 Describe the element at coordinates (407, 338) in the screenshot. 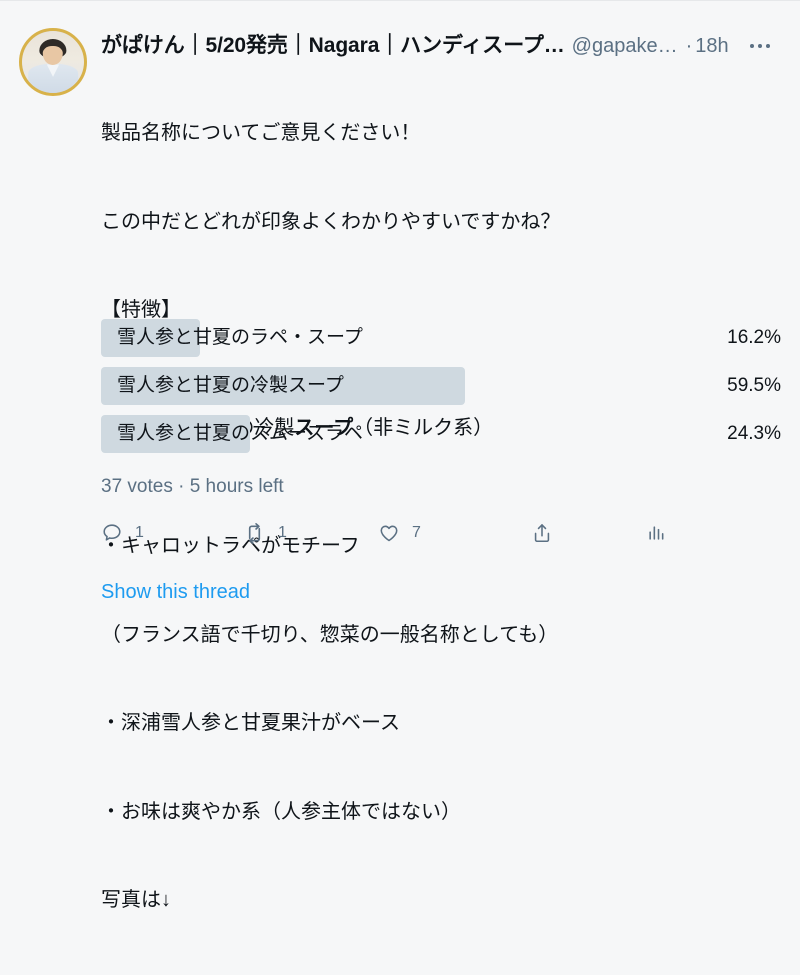

I see `poll-track: 雪人参と甘夏のラペ・スープ` at that location.